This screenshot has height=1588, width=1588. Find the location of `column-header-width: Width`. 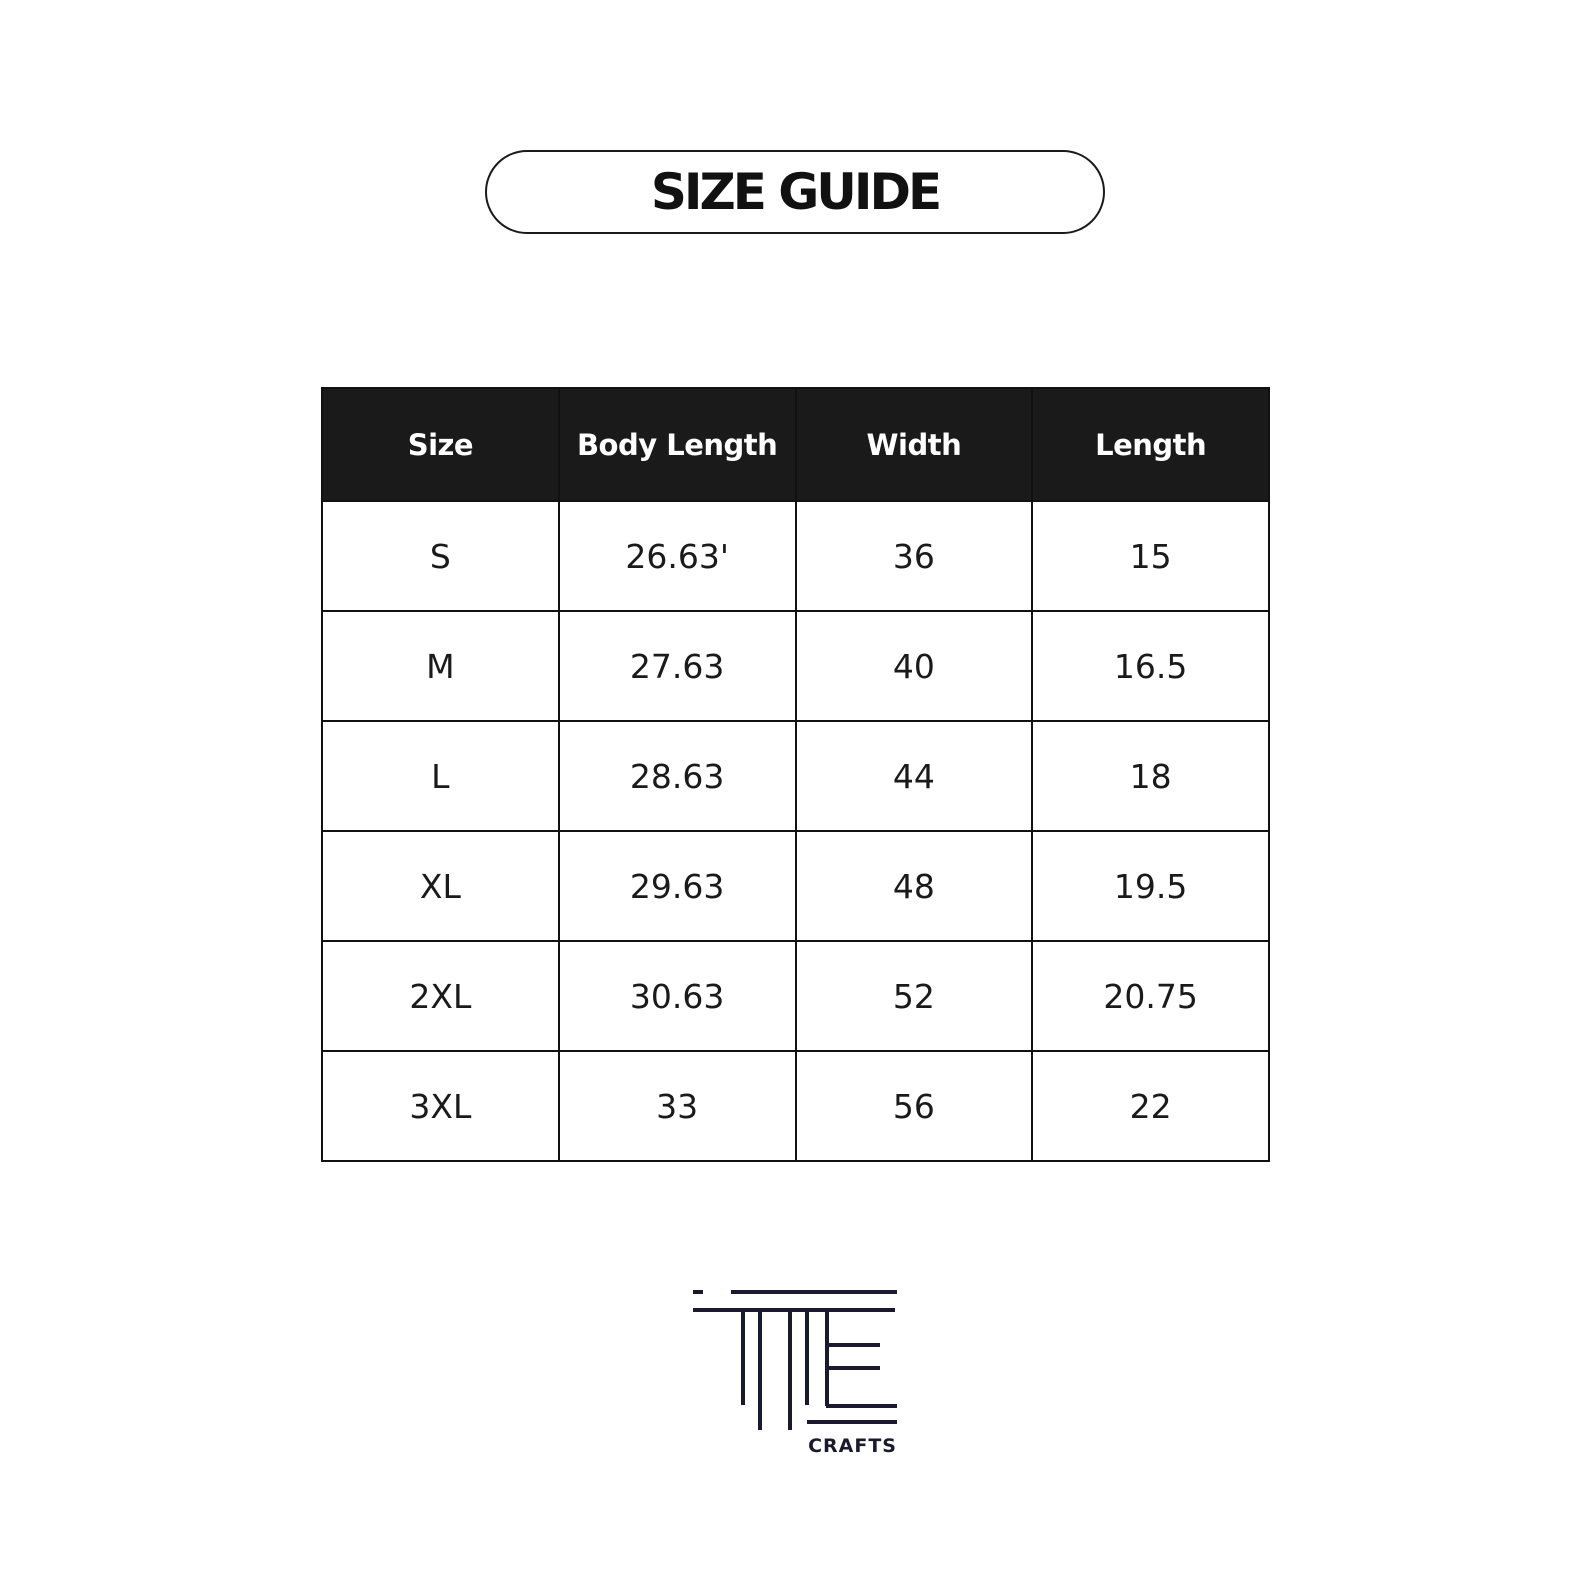

column-header-width: Width is located at coordinates (914, 444).